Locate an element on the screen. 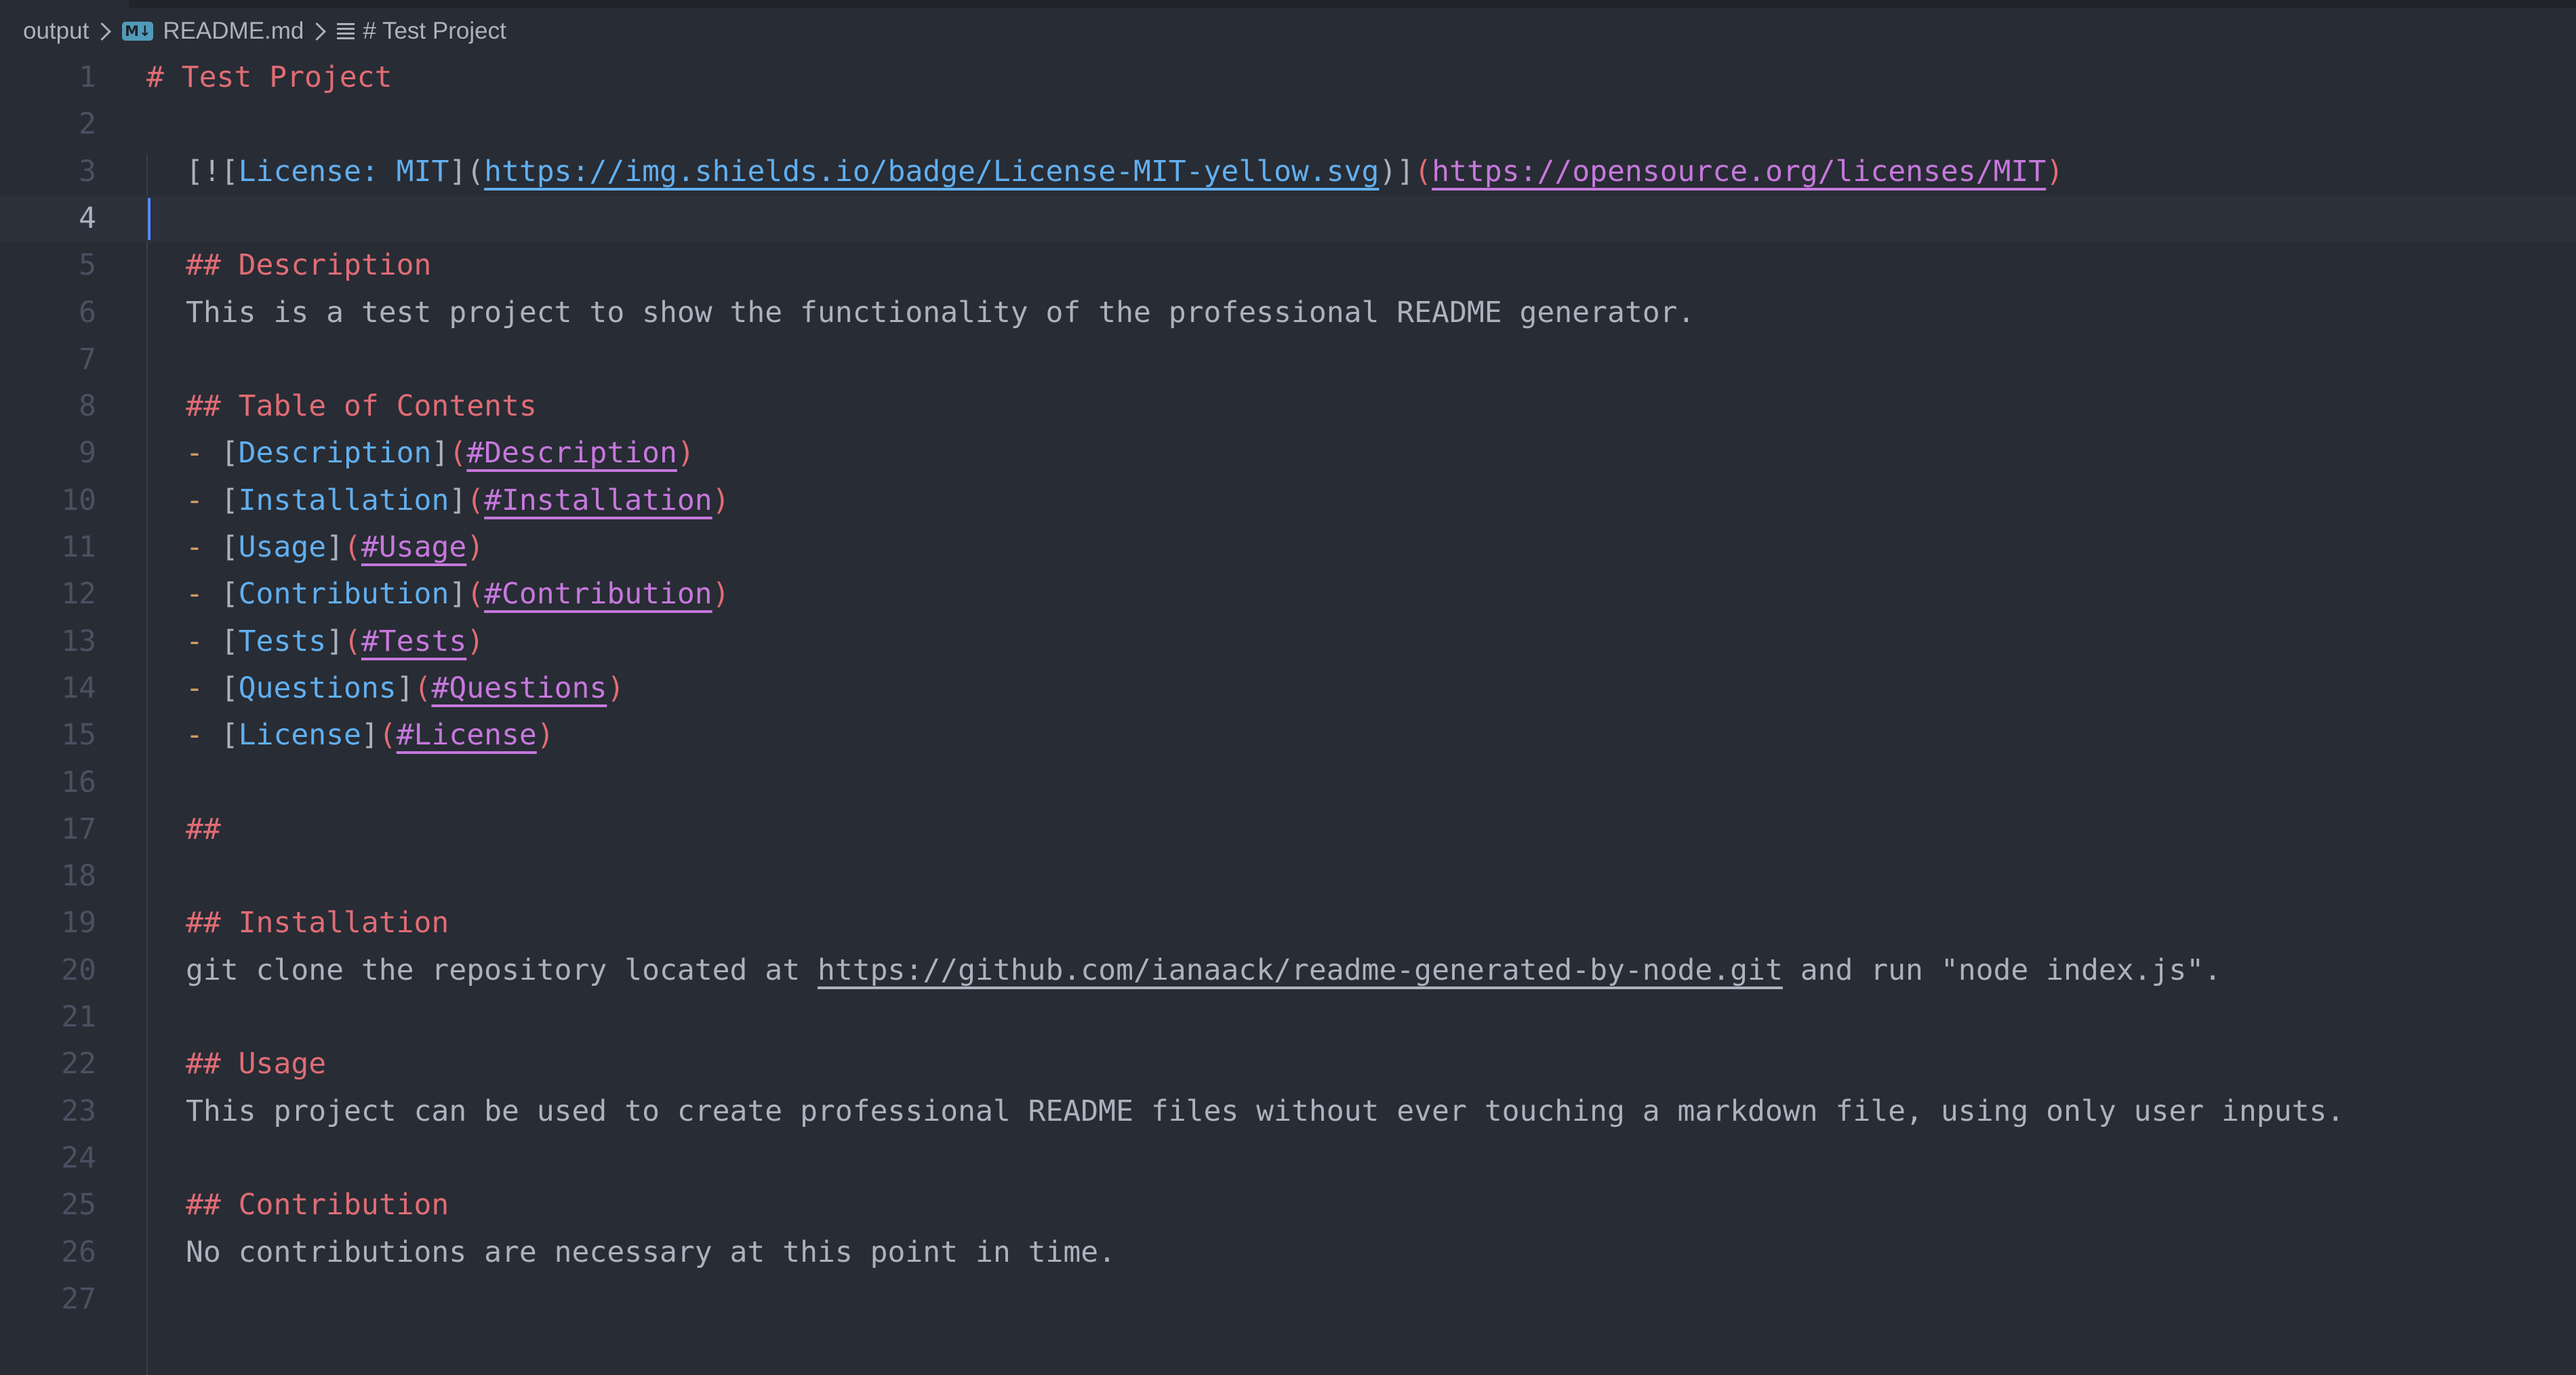  code-line-10: 10 - [Installation](#Installation) is located at coordinates (1288, 500).